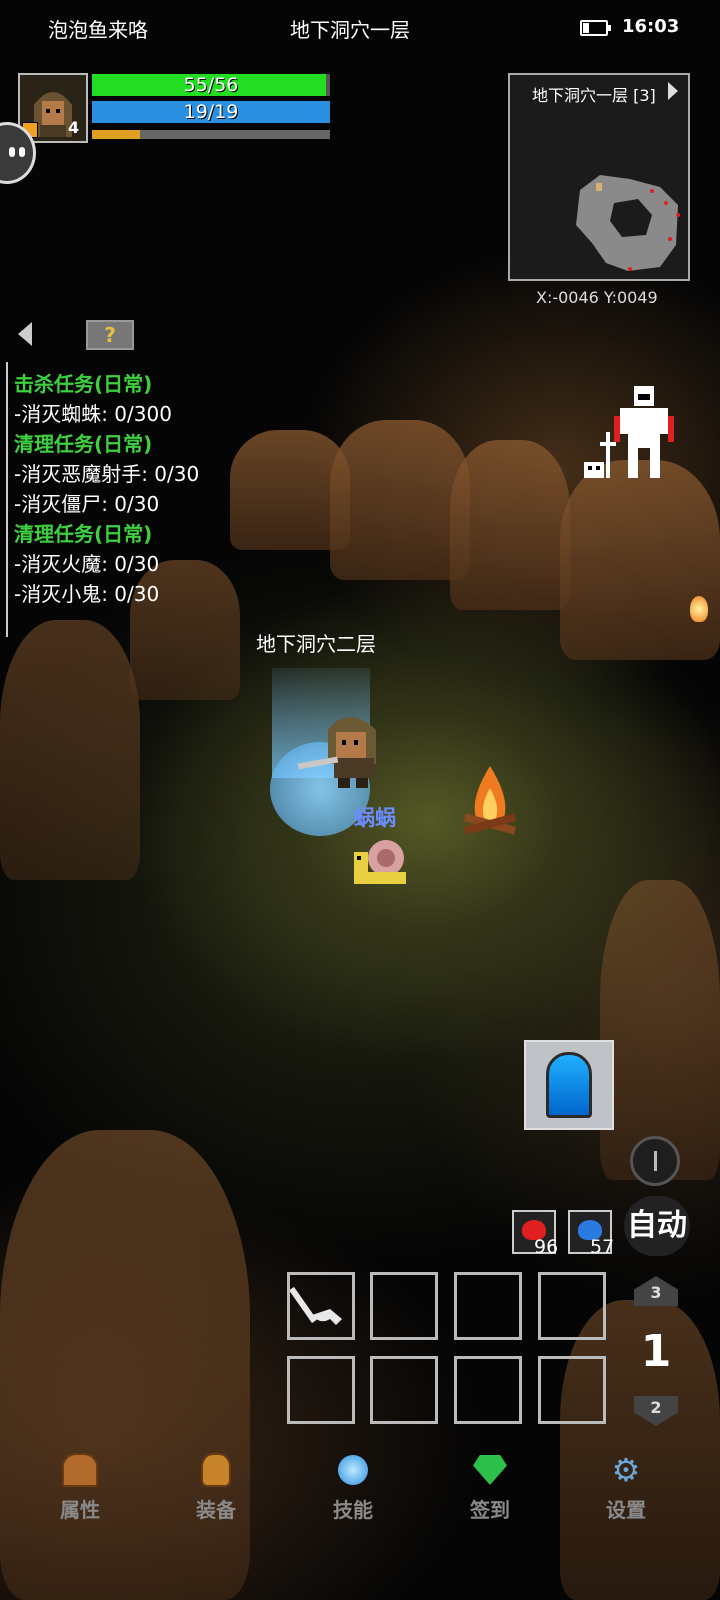  I want to click on mp-text: 19/19, so click(211, 112).